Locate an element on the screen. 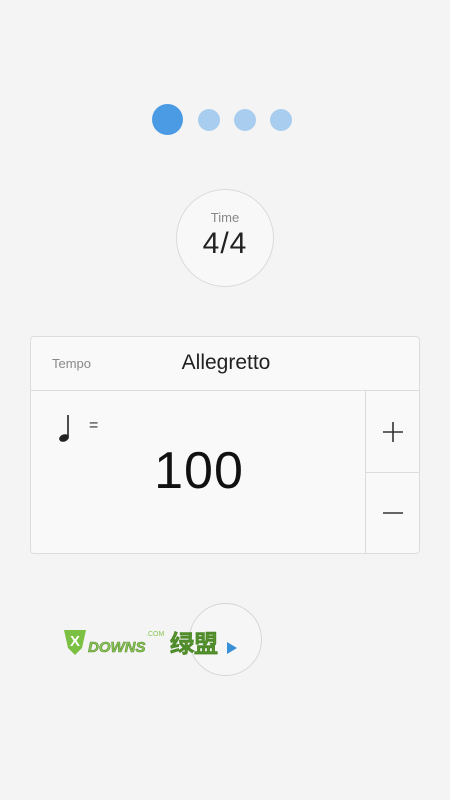  decrease-tempo-button is located at coordinates (392, 512).